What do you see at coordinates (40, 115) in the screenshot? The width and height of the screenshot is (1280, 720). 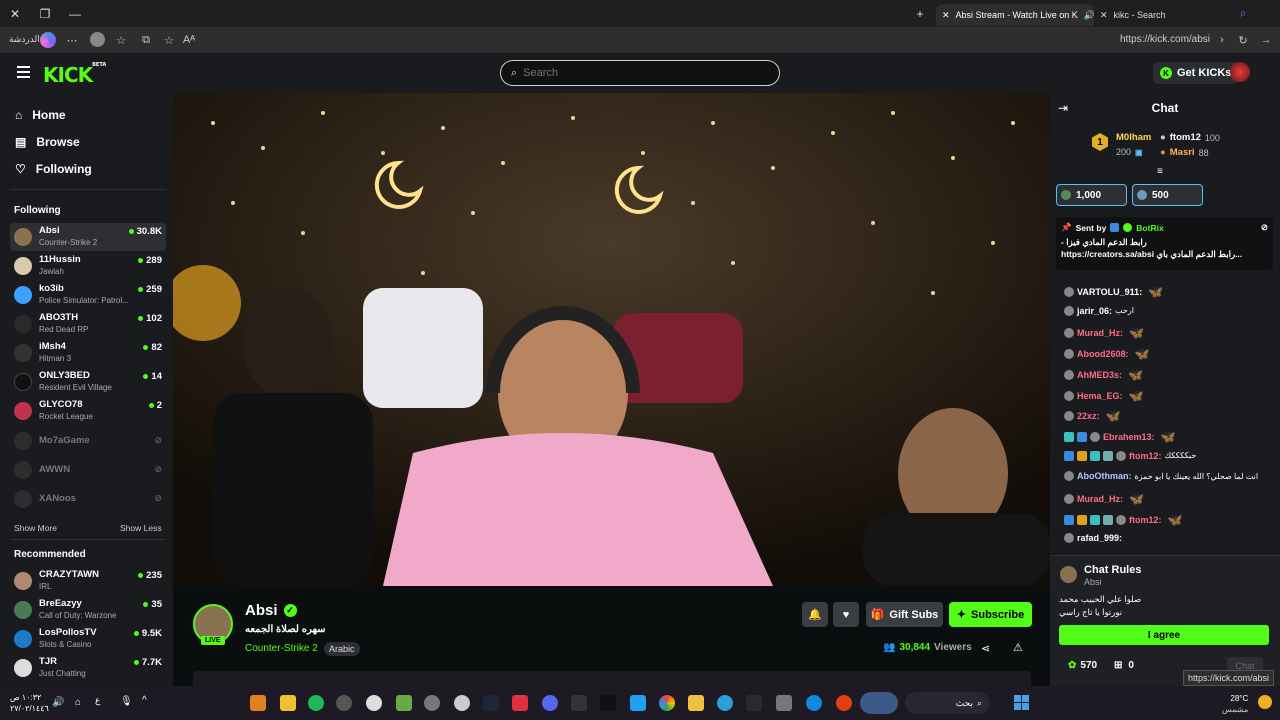 I see `nav-home: ⌂ Home` at bounding box center [40, 115].